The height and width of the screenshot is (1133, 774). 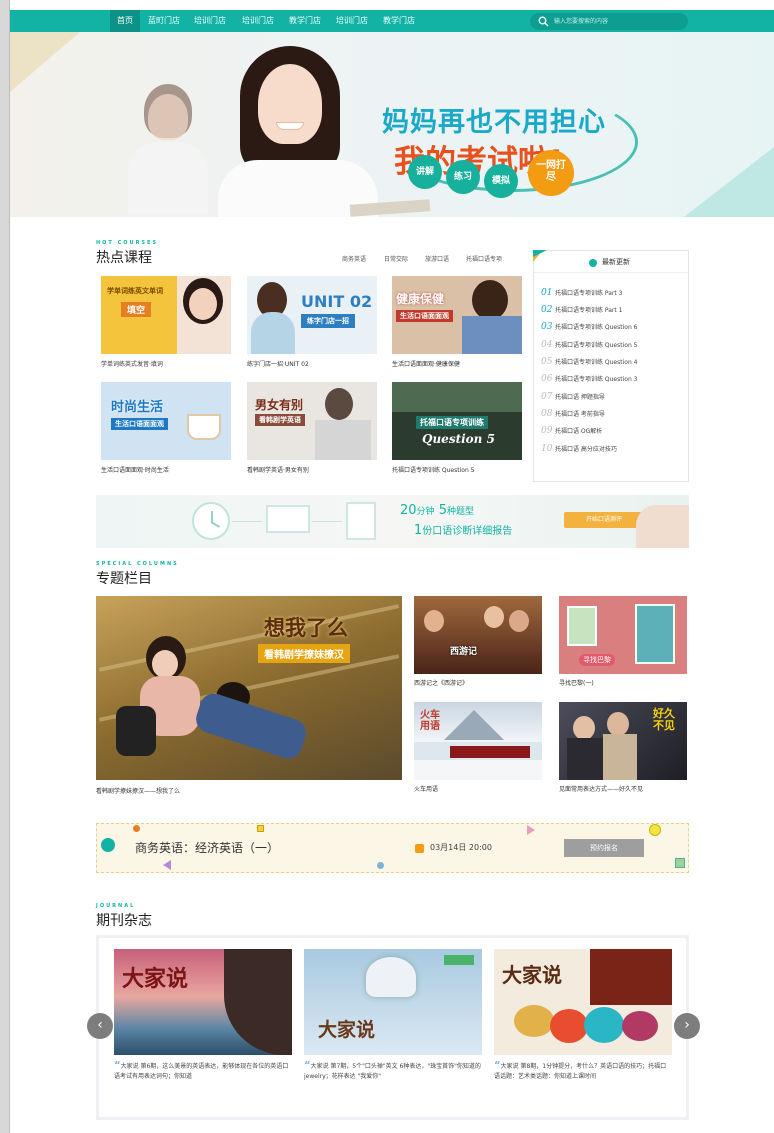 What do you see at coordinates (478, 741) in the screenshot?
I see `topic-thumb: 火车用语` at bounding box center [478, 741].